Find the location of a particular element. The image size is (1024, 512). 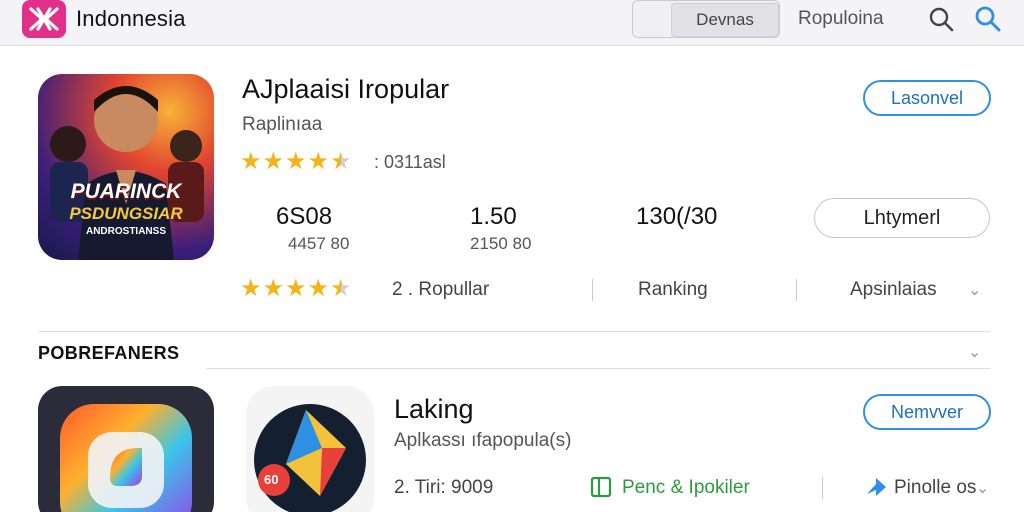

featured-rating-stars-2: ★ ★ ★ ★ ★ is located at coordinates (296, 289).